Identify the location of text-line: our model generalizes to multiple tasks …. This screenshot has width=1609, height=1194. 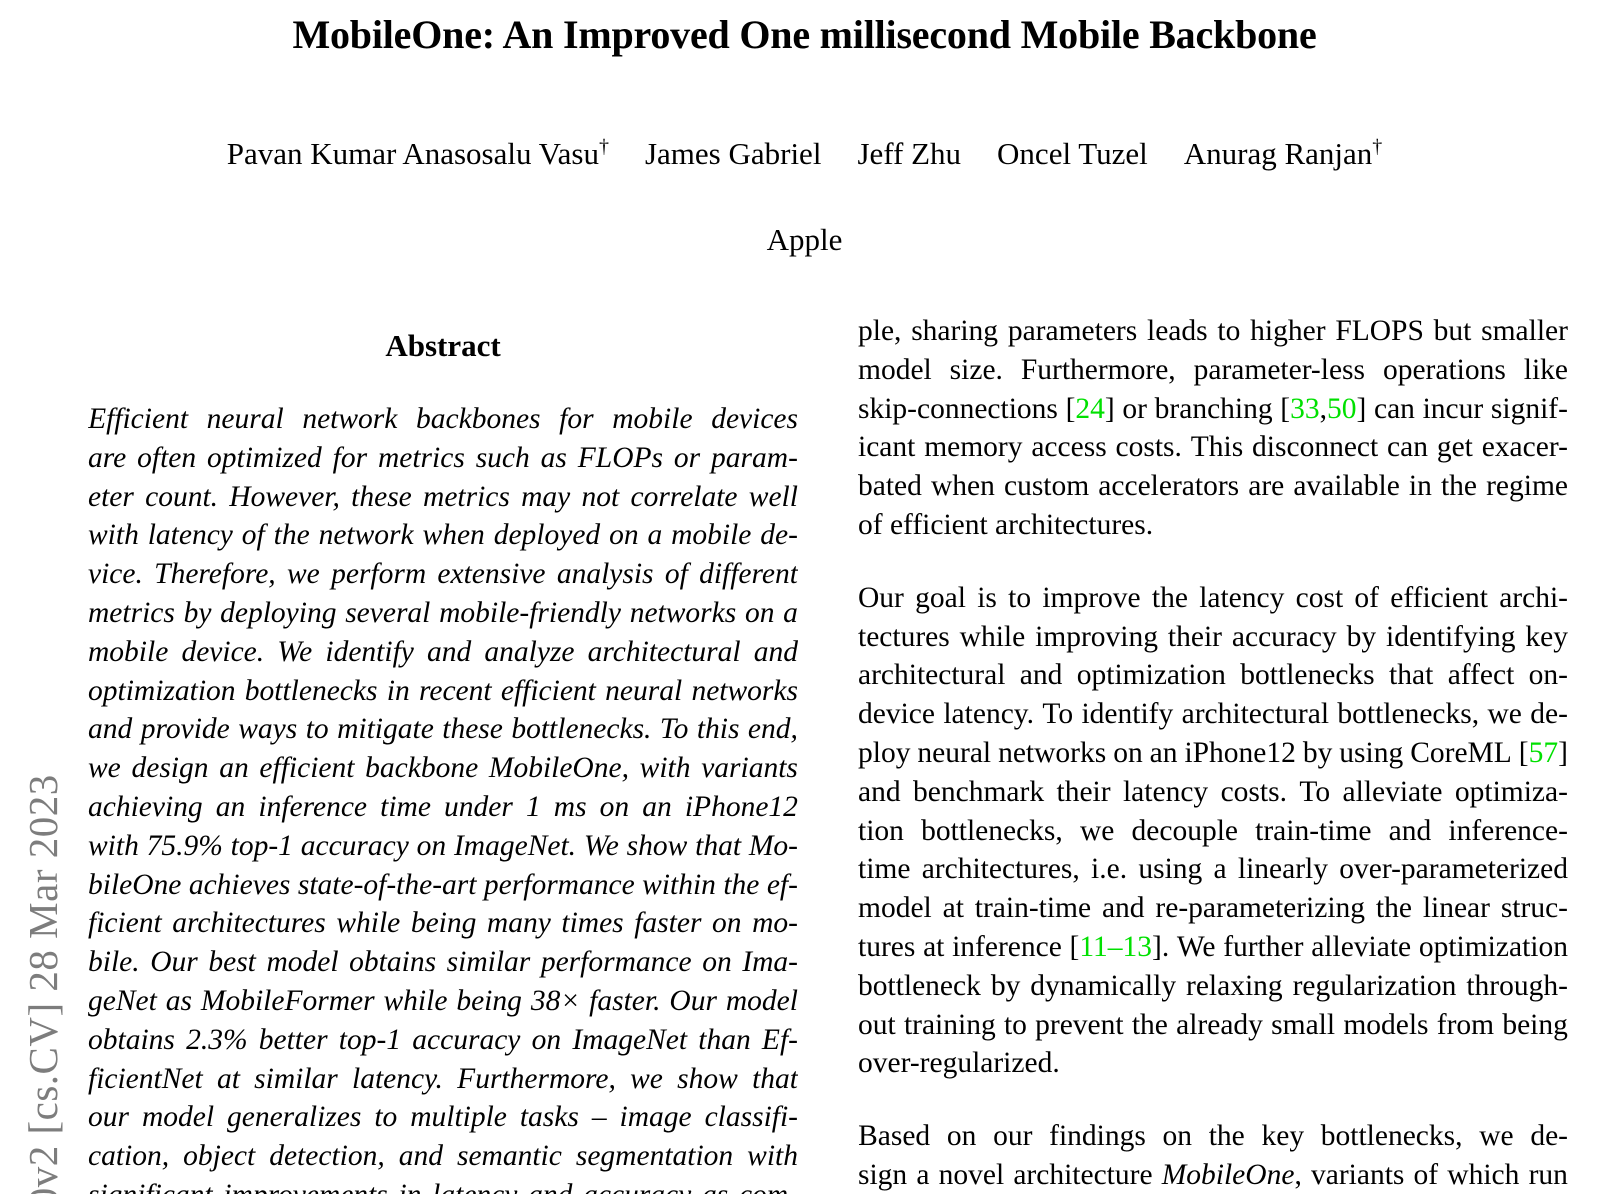
(443, 1117).